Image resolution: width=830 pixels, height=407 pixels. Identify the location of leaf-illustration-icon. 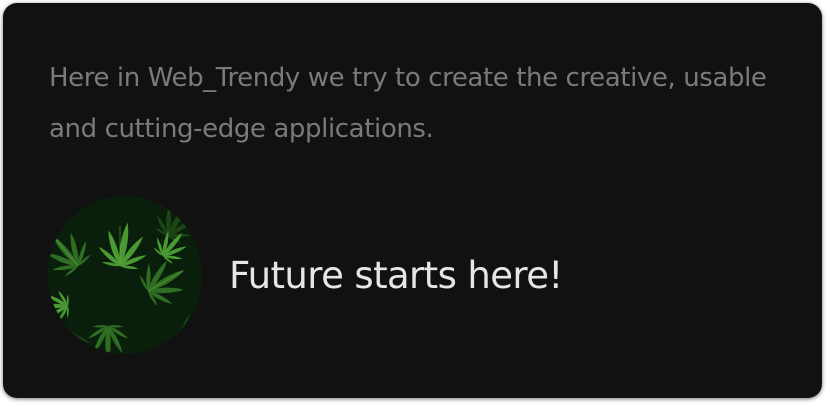
(125, 275).